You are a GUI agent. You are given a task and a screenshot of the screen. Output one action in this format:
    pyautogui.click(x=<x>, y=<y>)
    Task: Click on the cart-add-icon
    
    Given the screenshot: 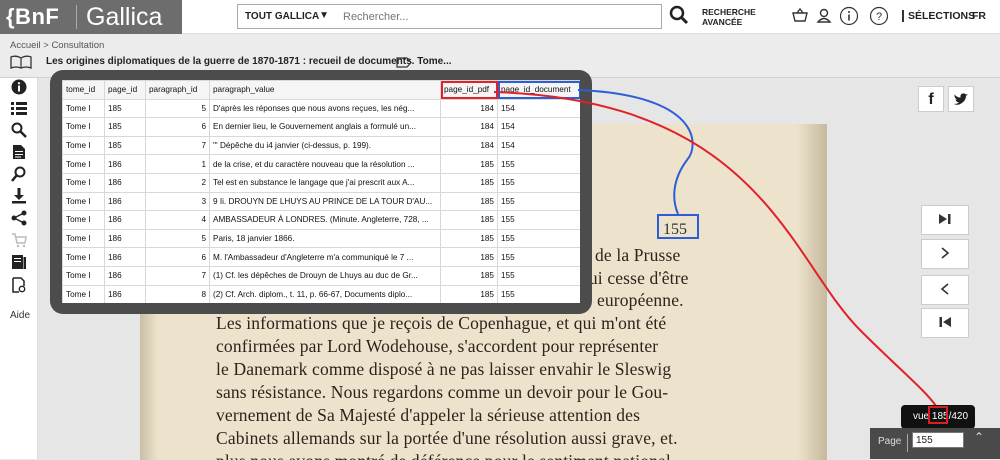 What is the action you would take?
    pyautogui.click(x=19, y=240)
    